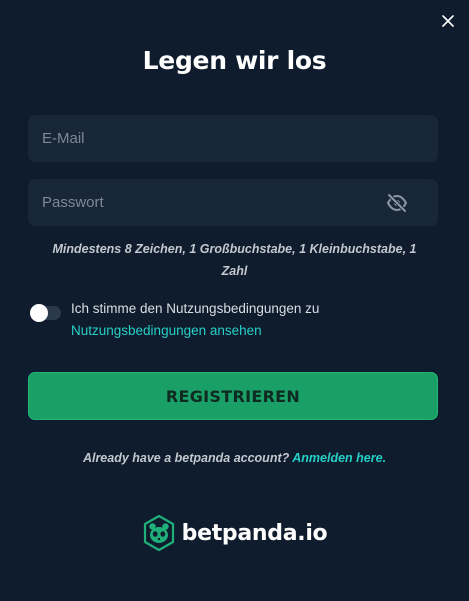 The height and width of the screenshot is (601, 469). Describe the element at coordinates (339, 458) in the screenshot. I see `login-link: Anmelden here.` at that location.